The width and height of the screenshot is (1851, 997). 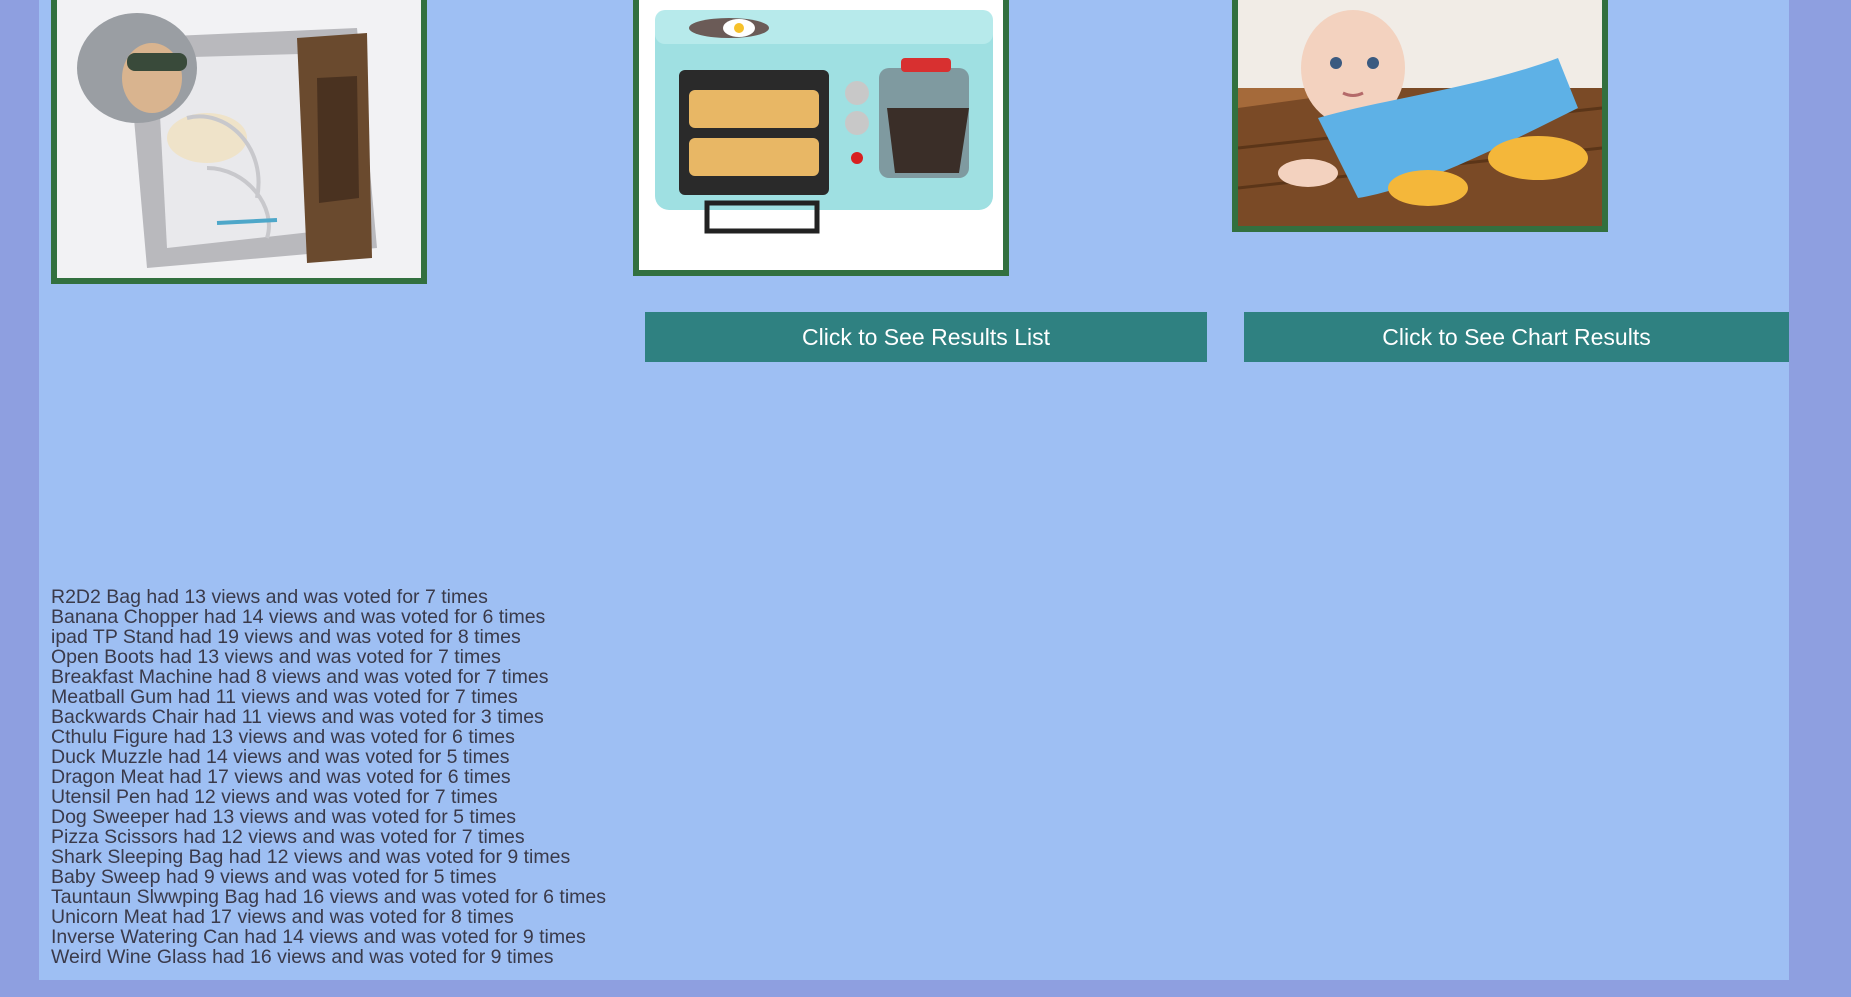 I want to click on product-image-baby-sweep, so click(x=1420, y=116).